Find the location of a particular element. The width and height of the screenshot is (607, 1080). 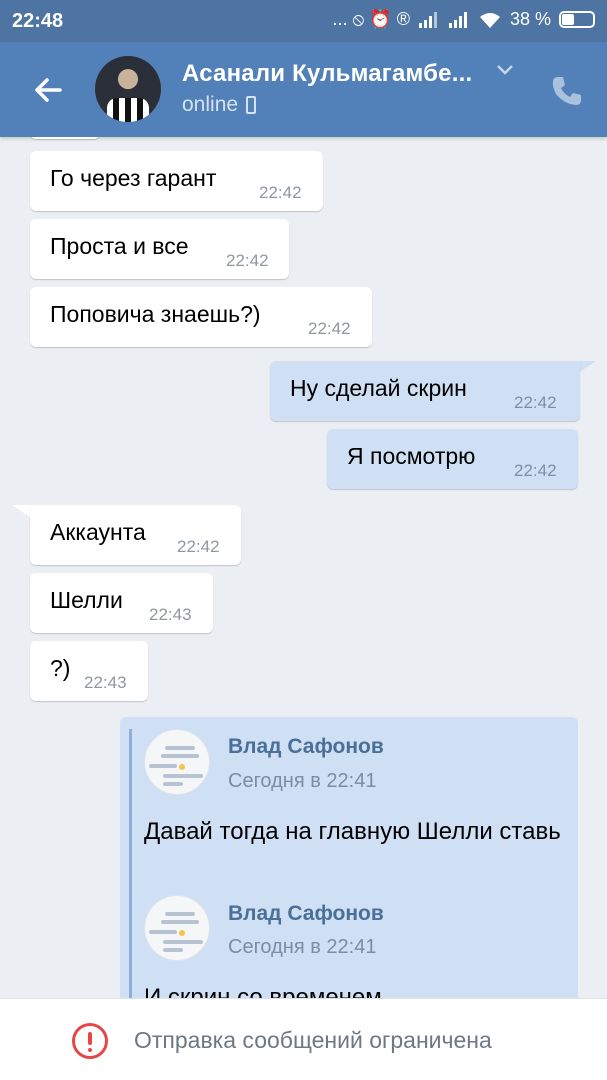

message-bubble: Шелли 22:43 is located at coordinates (121, 603).